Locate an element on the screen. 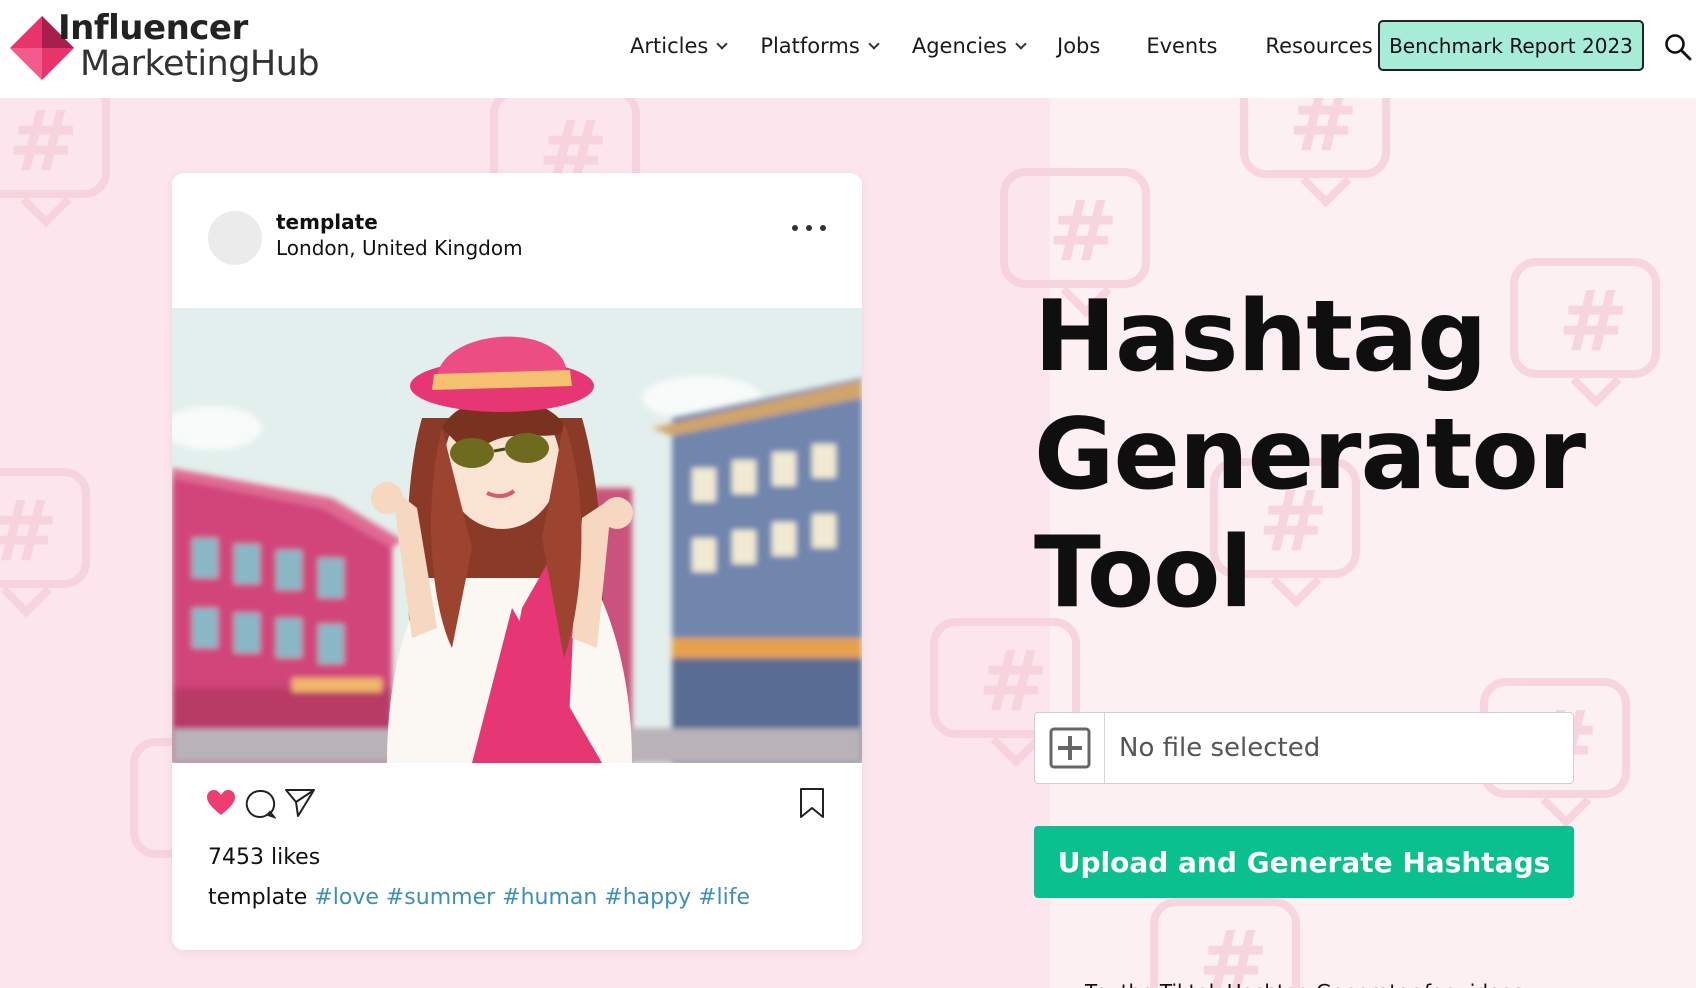  post-likes-count: 7453 likes is located at coordinates (264, 857).